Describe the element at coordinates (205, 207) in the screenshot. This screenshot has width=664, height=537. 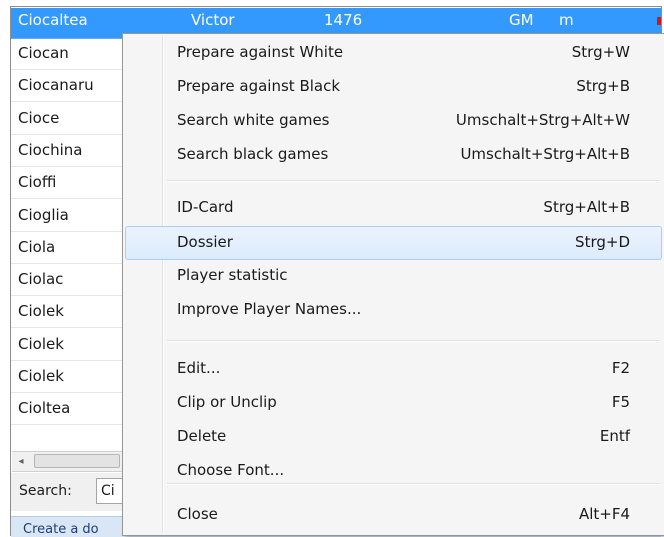
I see `menu-item-label: ID-Card` at that location.